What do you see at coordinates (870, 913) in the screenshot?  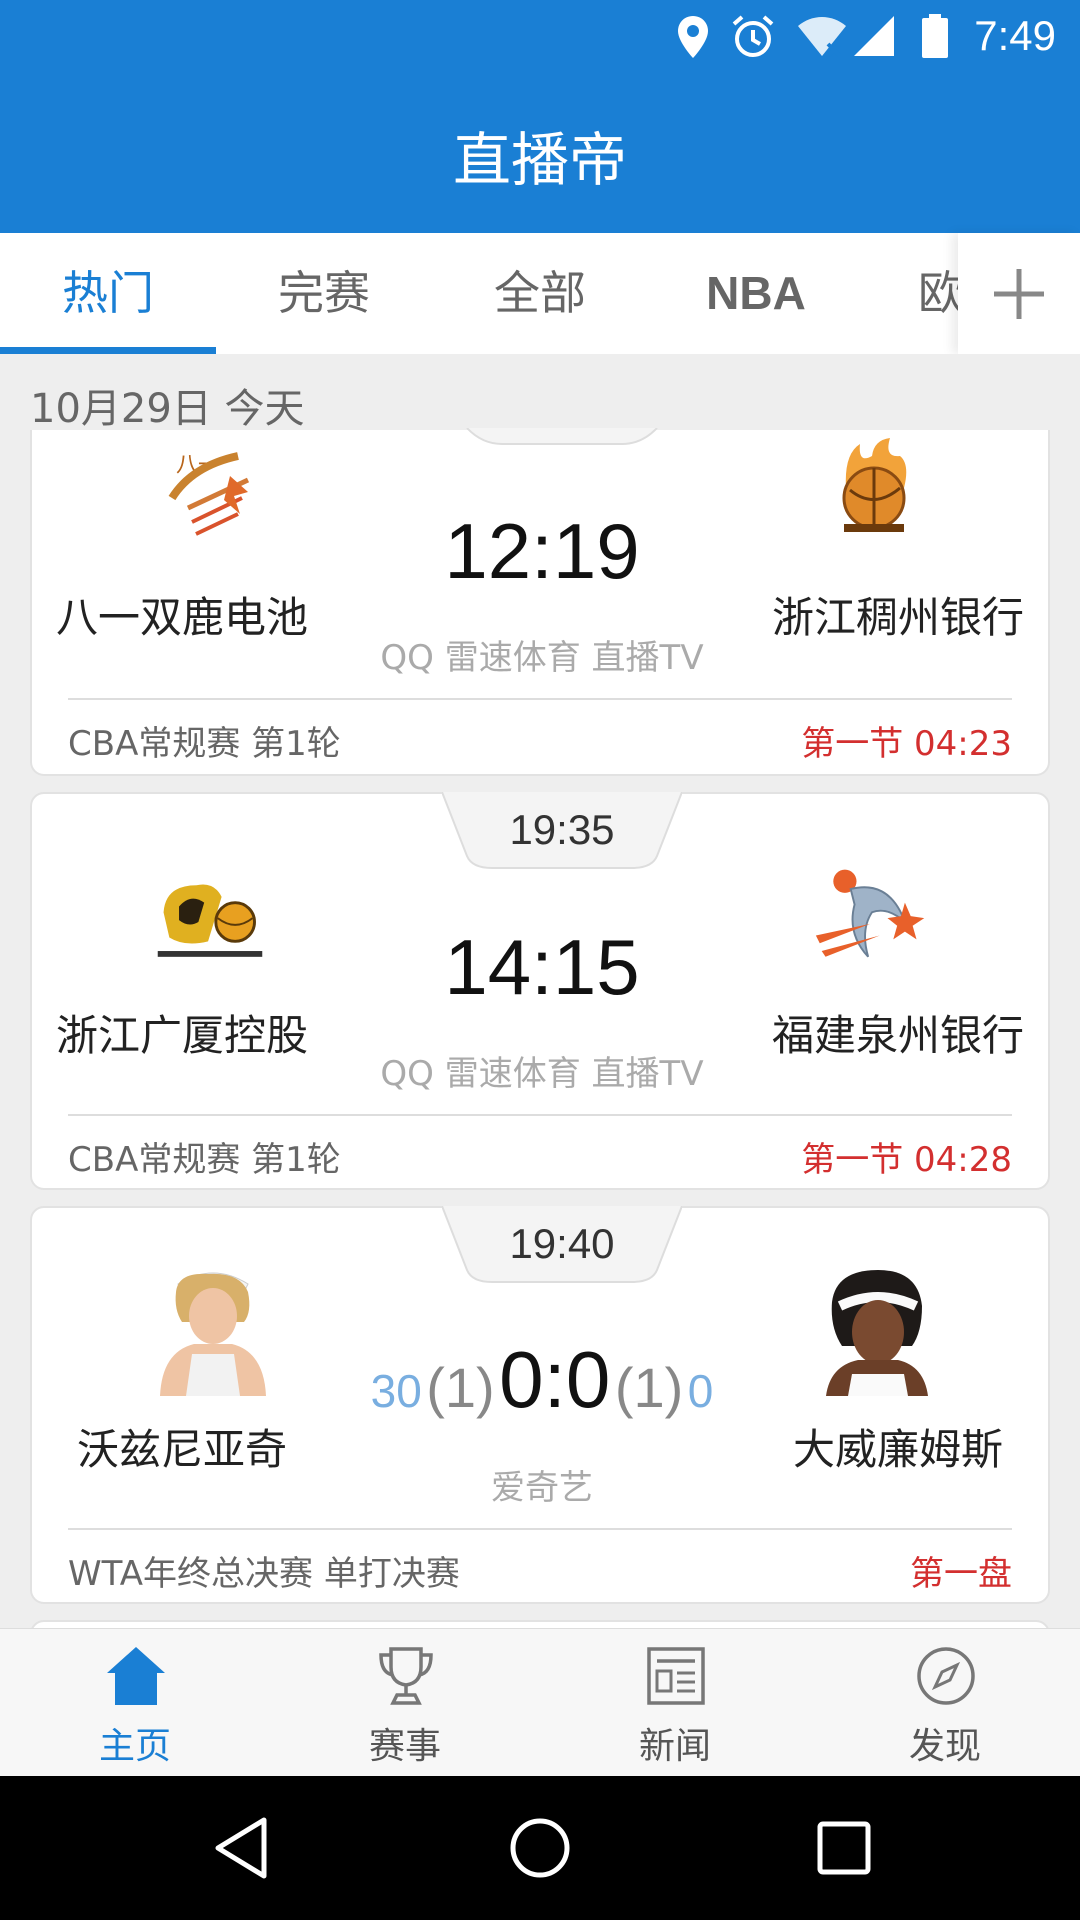 I see `team-logo-fujian-sturgeons` at bounding box center [870, 913].